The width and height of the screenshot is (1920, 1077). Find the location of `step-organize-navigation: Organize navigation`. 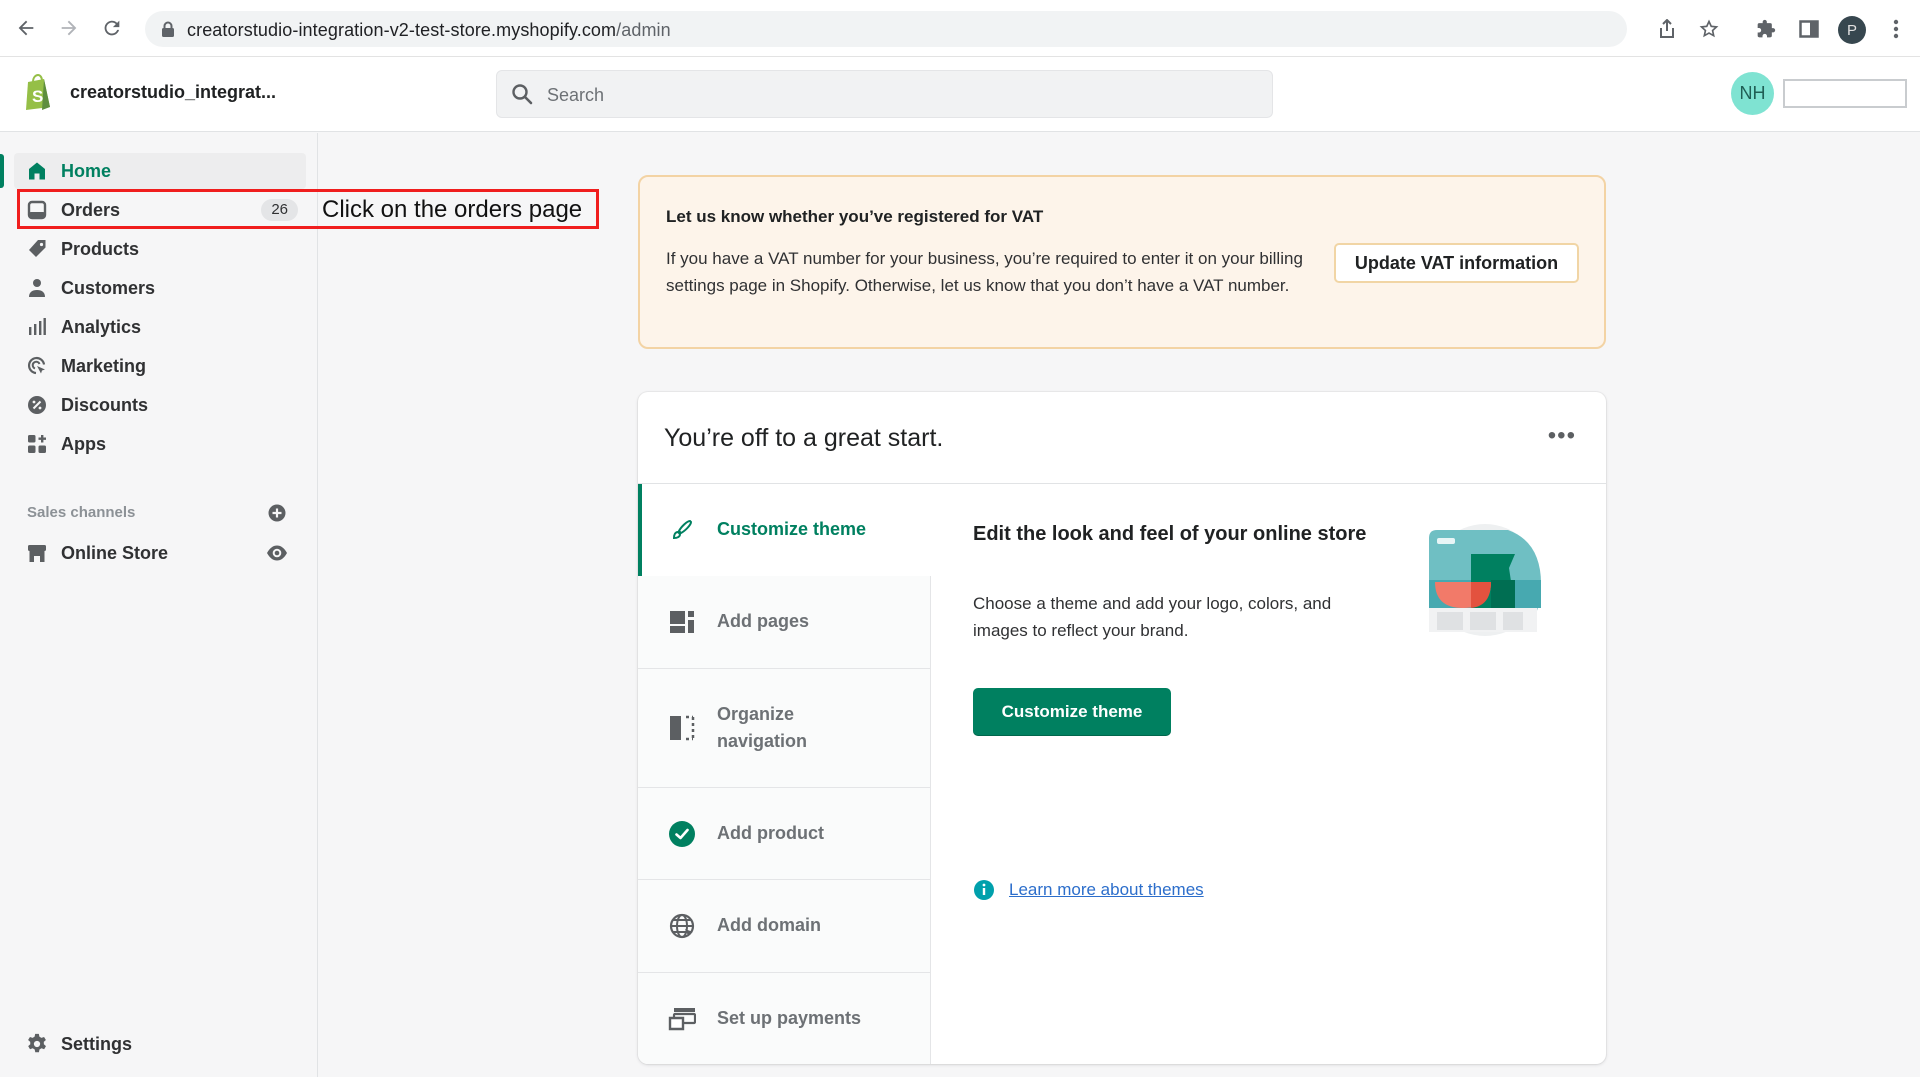

step-organize-navigation: Organize navigation is located at coordinates (784, 728).